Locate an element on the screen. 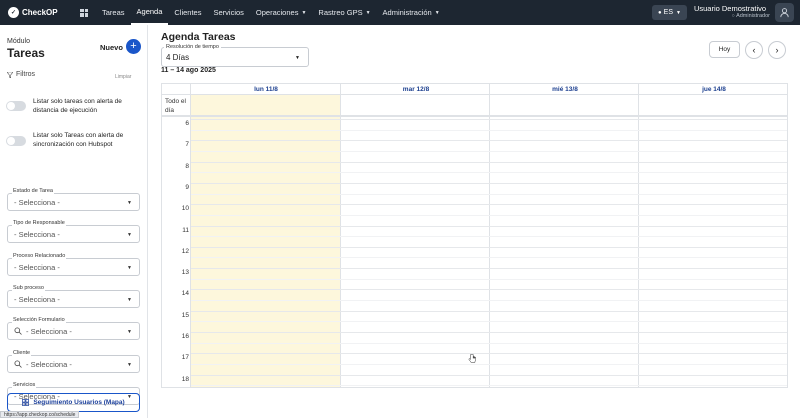 The height and width of the screenshot is (419, 800). filter-label: Servicios is located at coordinates (24, 385).